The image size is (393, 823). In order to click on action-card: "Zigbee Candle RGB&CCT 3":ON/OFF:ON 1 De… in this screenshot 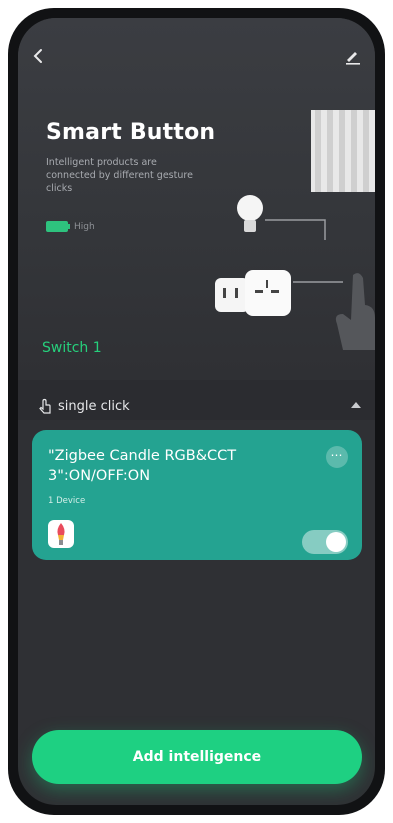, I will do `click(197, 495)`.